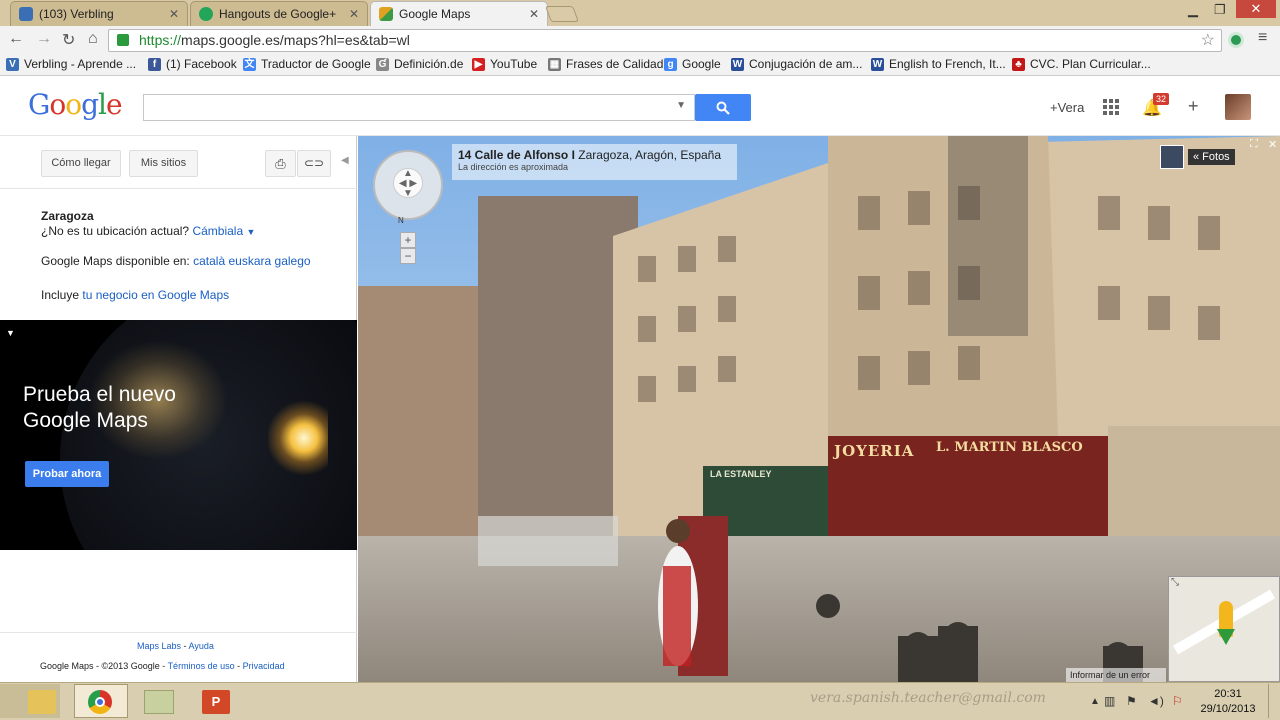 The height and width of the screenshot is (720, 1280). I want to click on fullscreen-icon: ⛶, so click(1254, 144).